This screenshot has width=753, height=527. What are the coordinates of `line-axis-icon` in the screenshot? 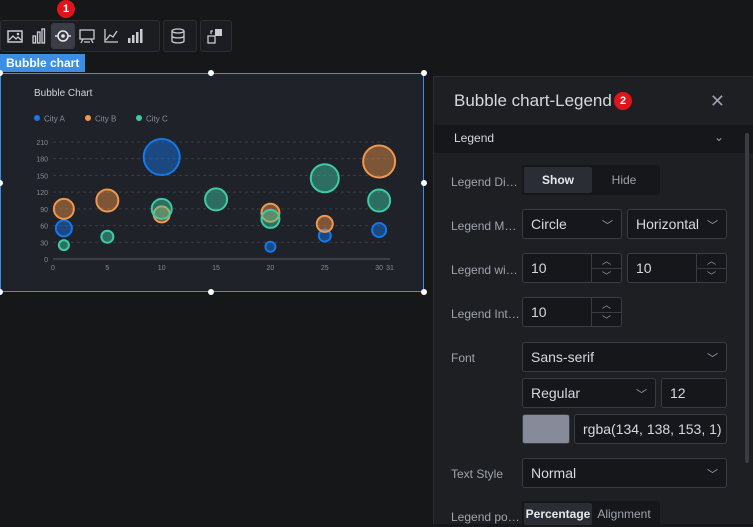 It's located at (111, 36).